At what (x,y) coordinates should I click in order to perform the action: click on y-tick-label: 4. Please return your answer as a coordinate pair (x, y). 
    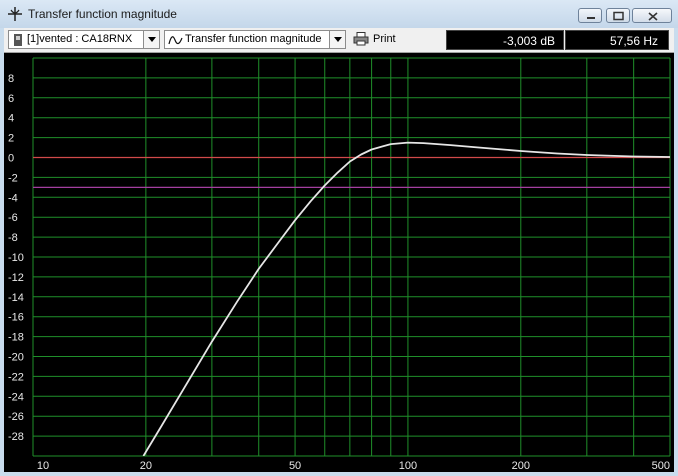
    Looking at the image, I should click on (11, 119).